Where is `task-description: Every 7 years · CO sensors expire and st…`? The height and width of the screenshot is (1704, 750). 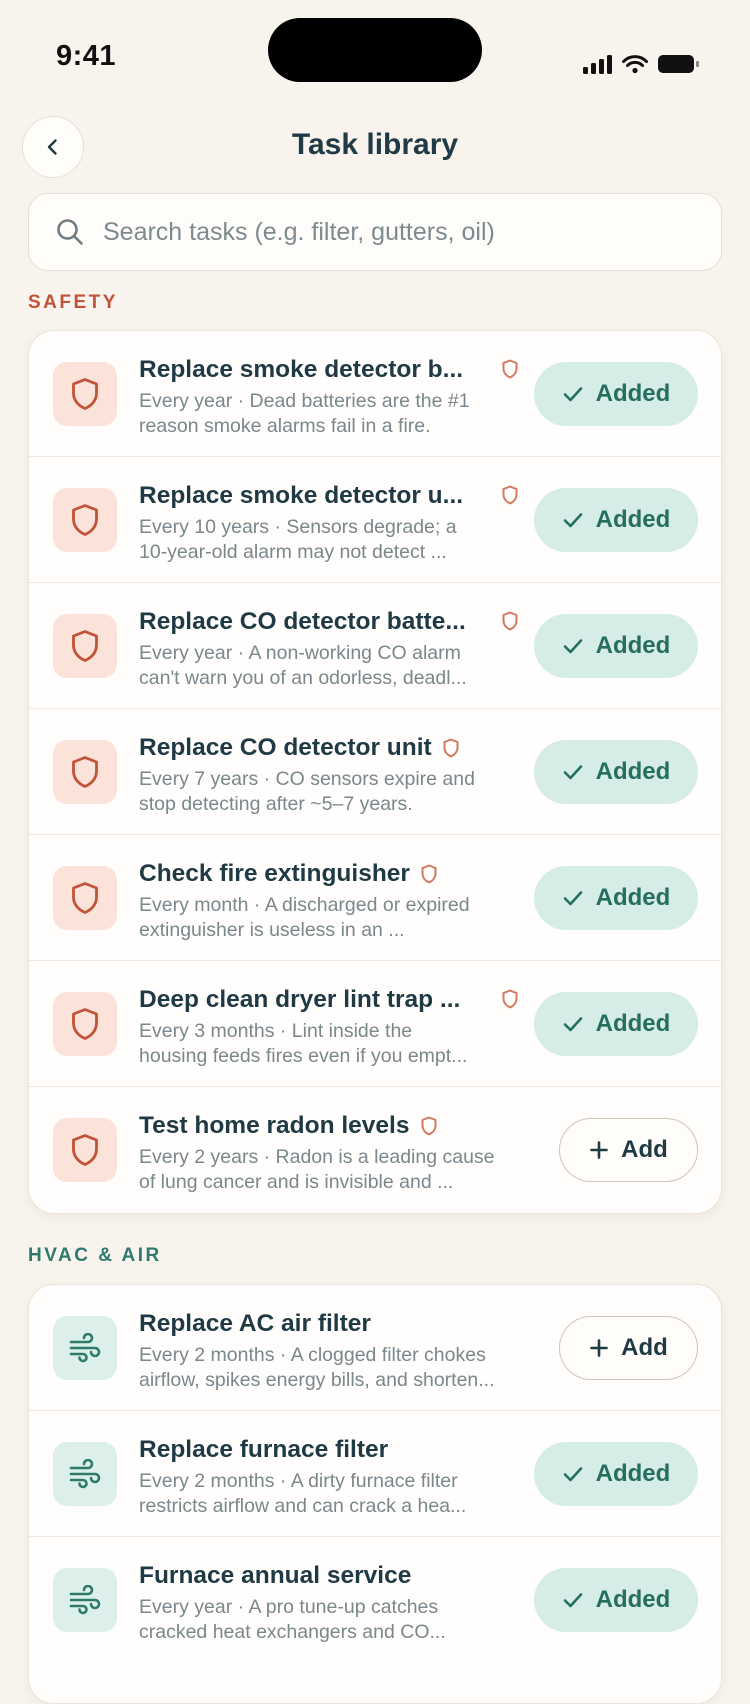
task-description: Every 7 years · CO sensors expire and st… is located at coordinates (307, 791).